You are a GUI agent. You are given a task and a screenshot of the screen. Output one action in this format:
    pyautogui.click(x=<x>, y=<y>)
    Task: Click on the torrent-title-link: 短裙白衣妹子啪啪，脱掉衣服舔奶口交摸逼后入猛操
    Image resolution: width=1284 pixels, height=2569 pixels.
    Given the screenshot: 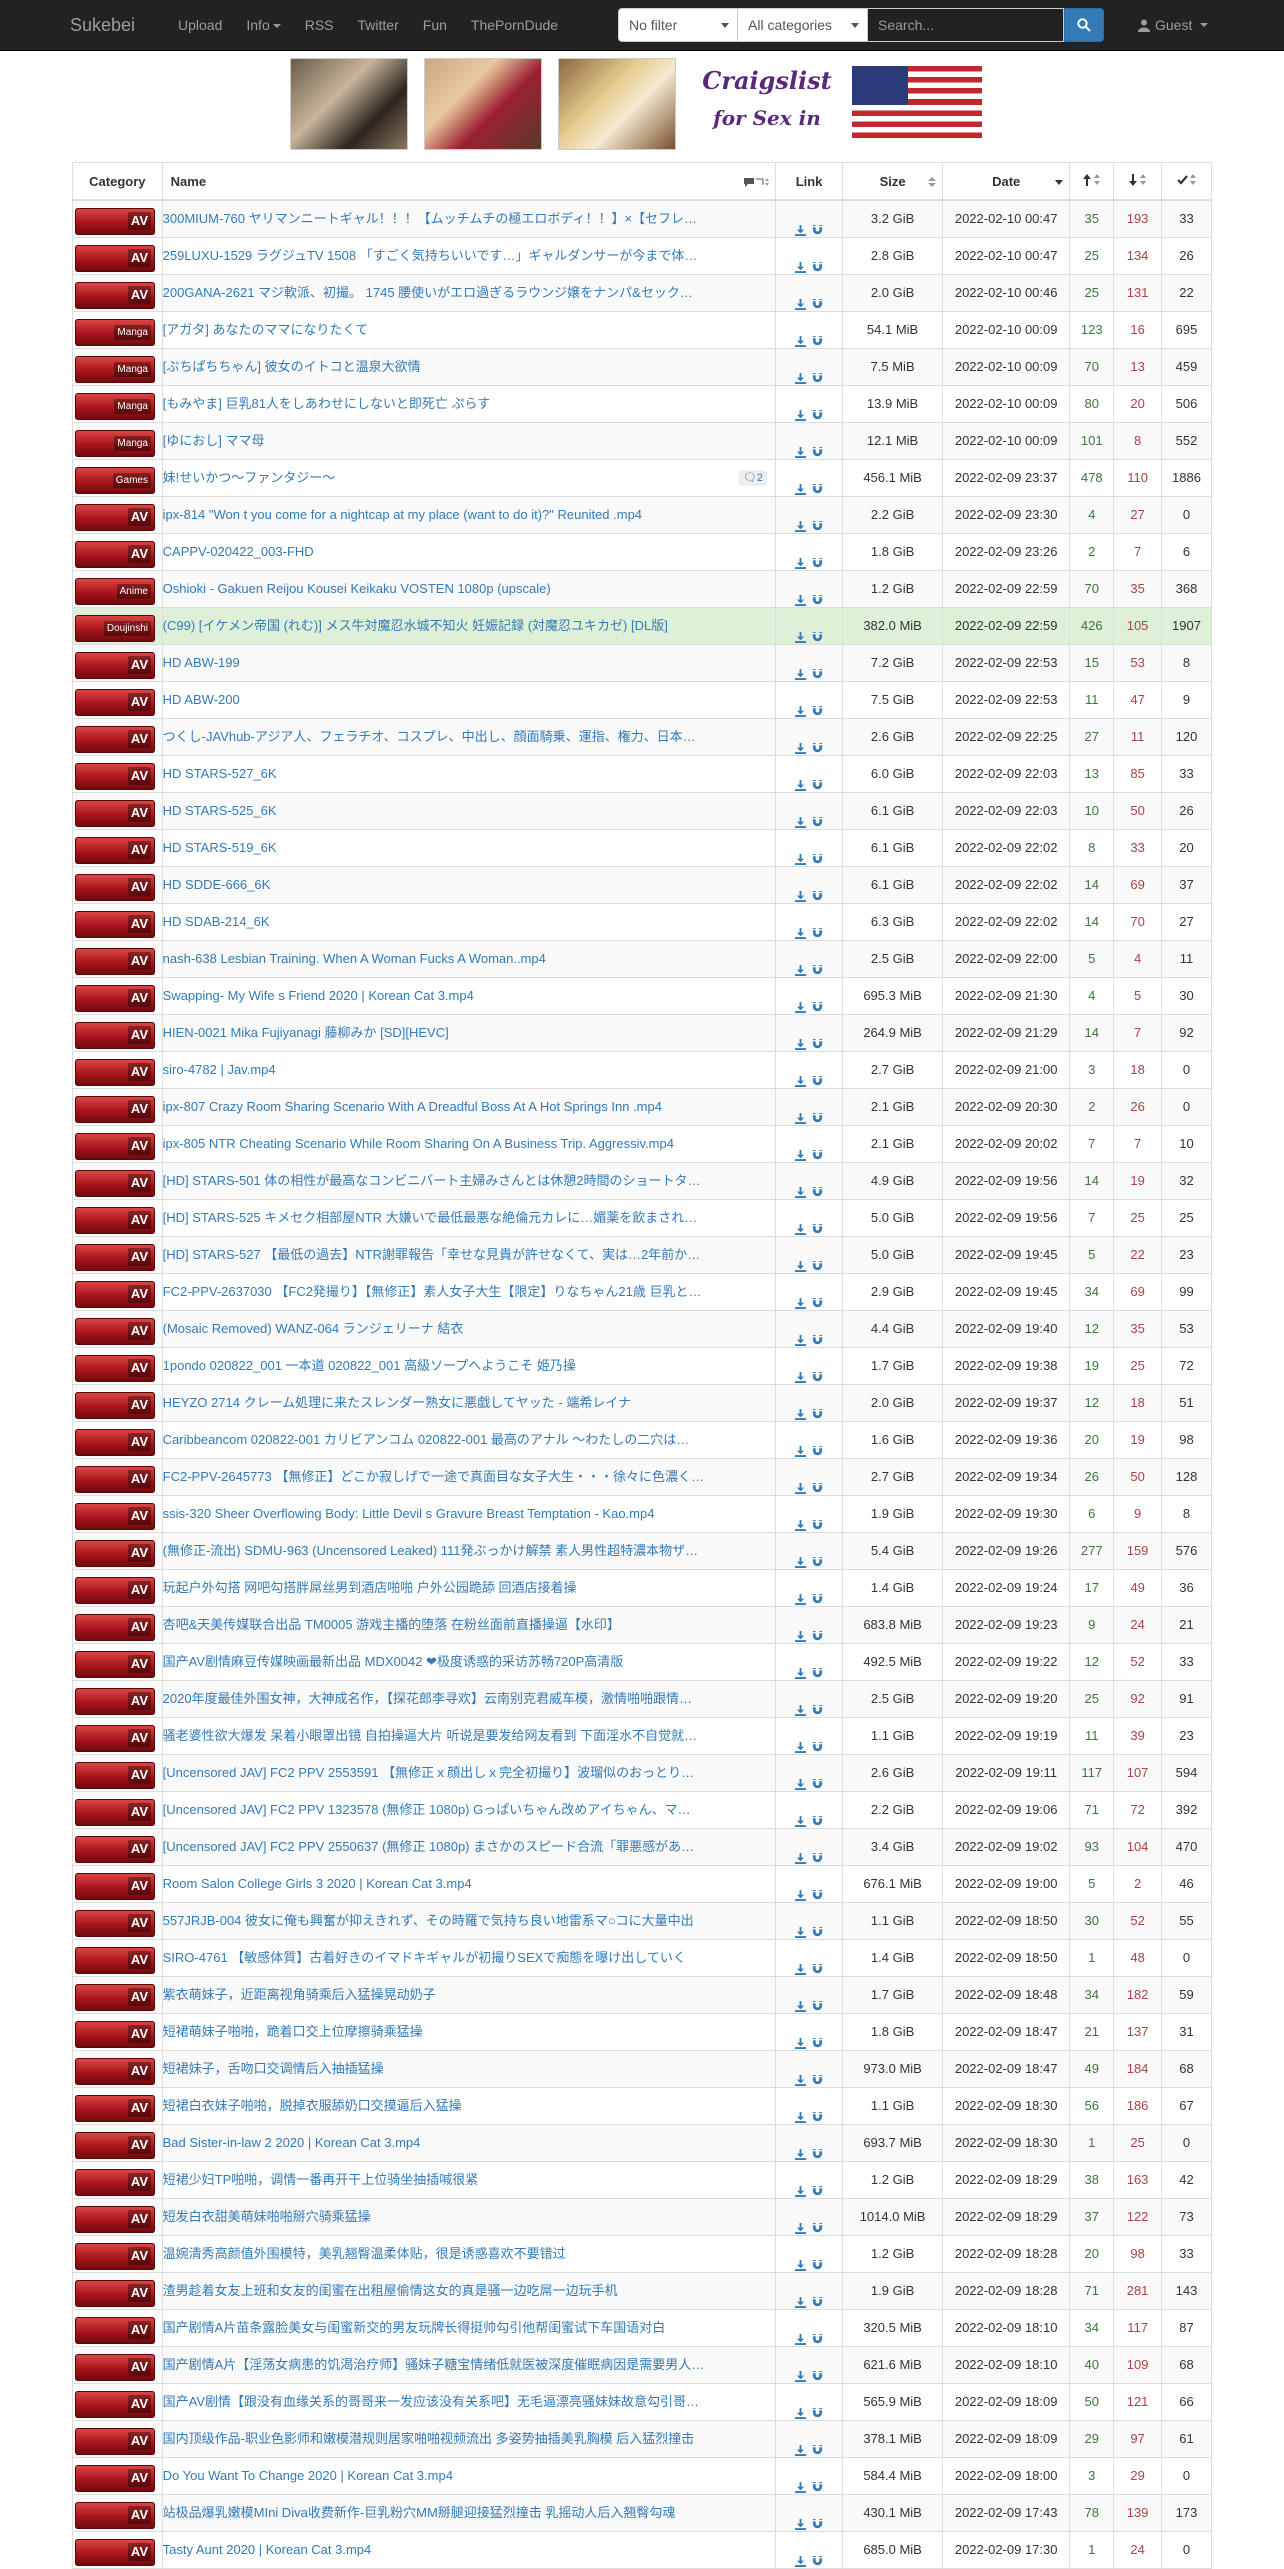 What is the action you would take?
    pyautogui.click(x=312, y=2105)
    